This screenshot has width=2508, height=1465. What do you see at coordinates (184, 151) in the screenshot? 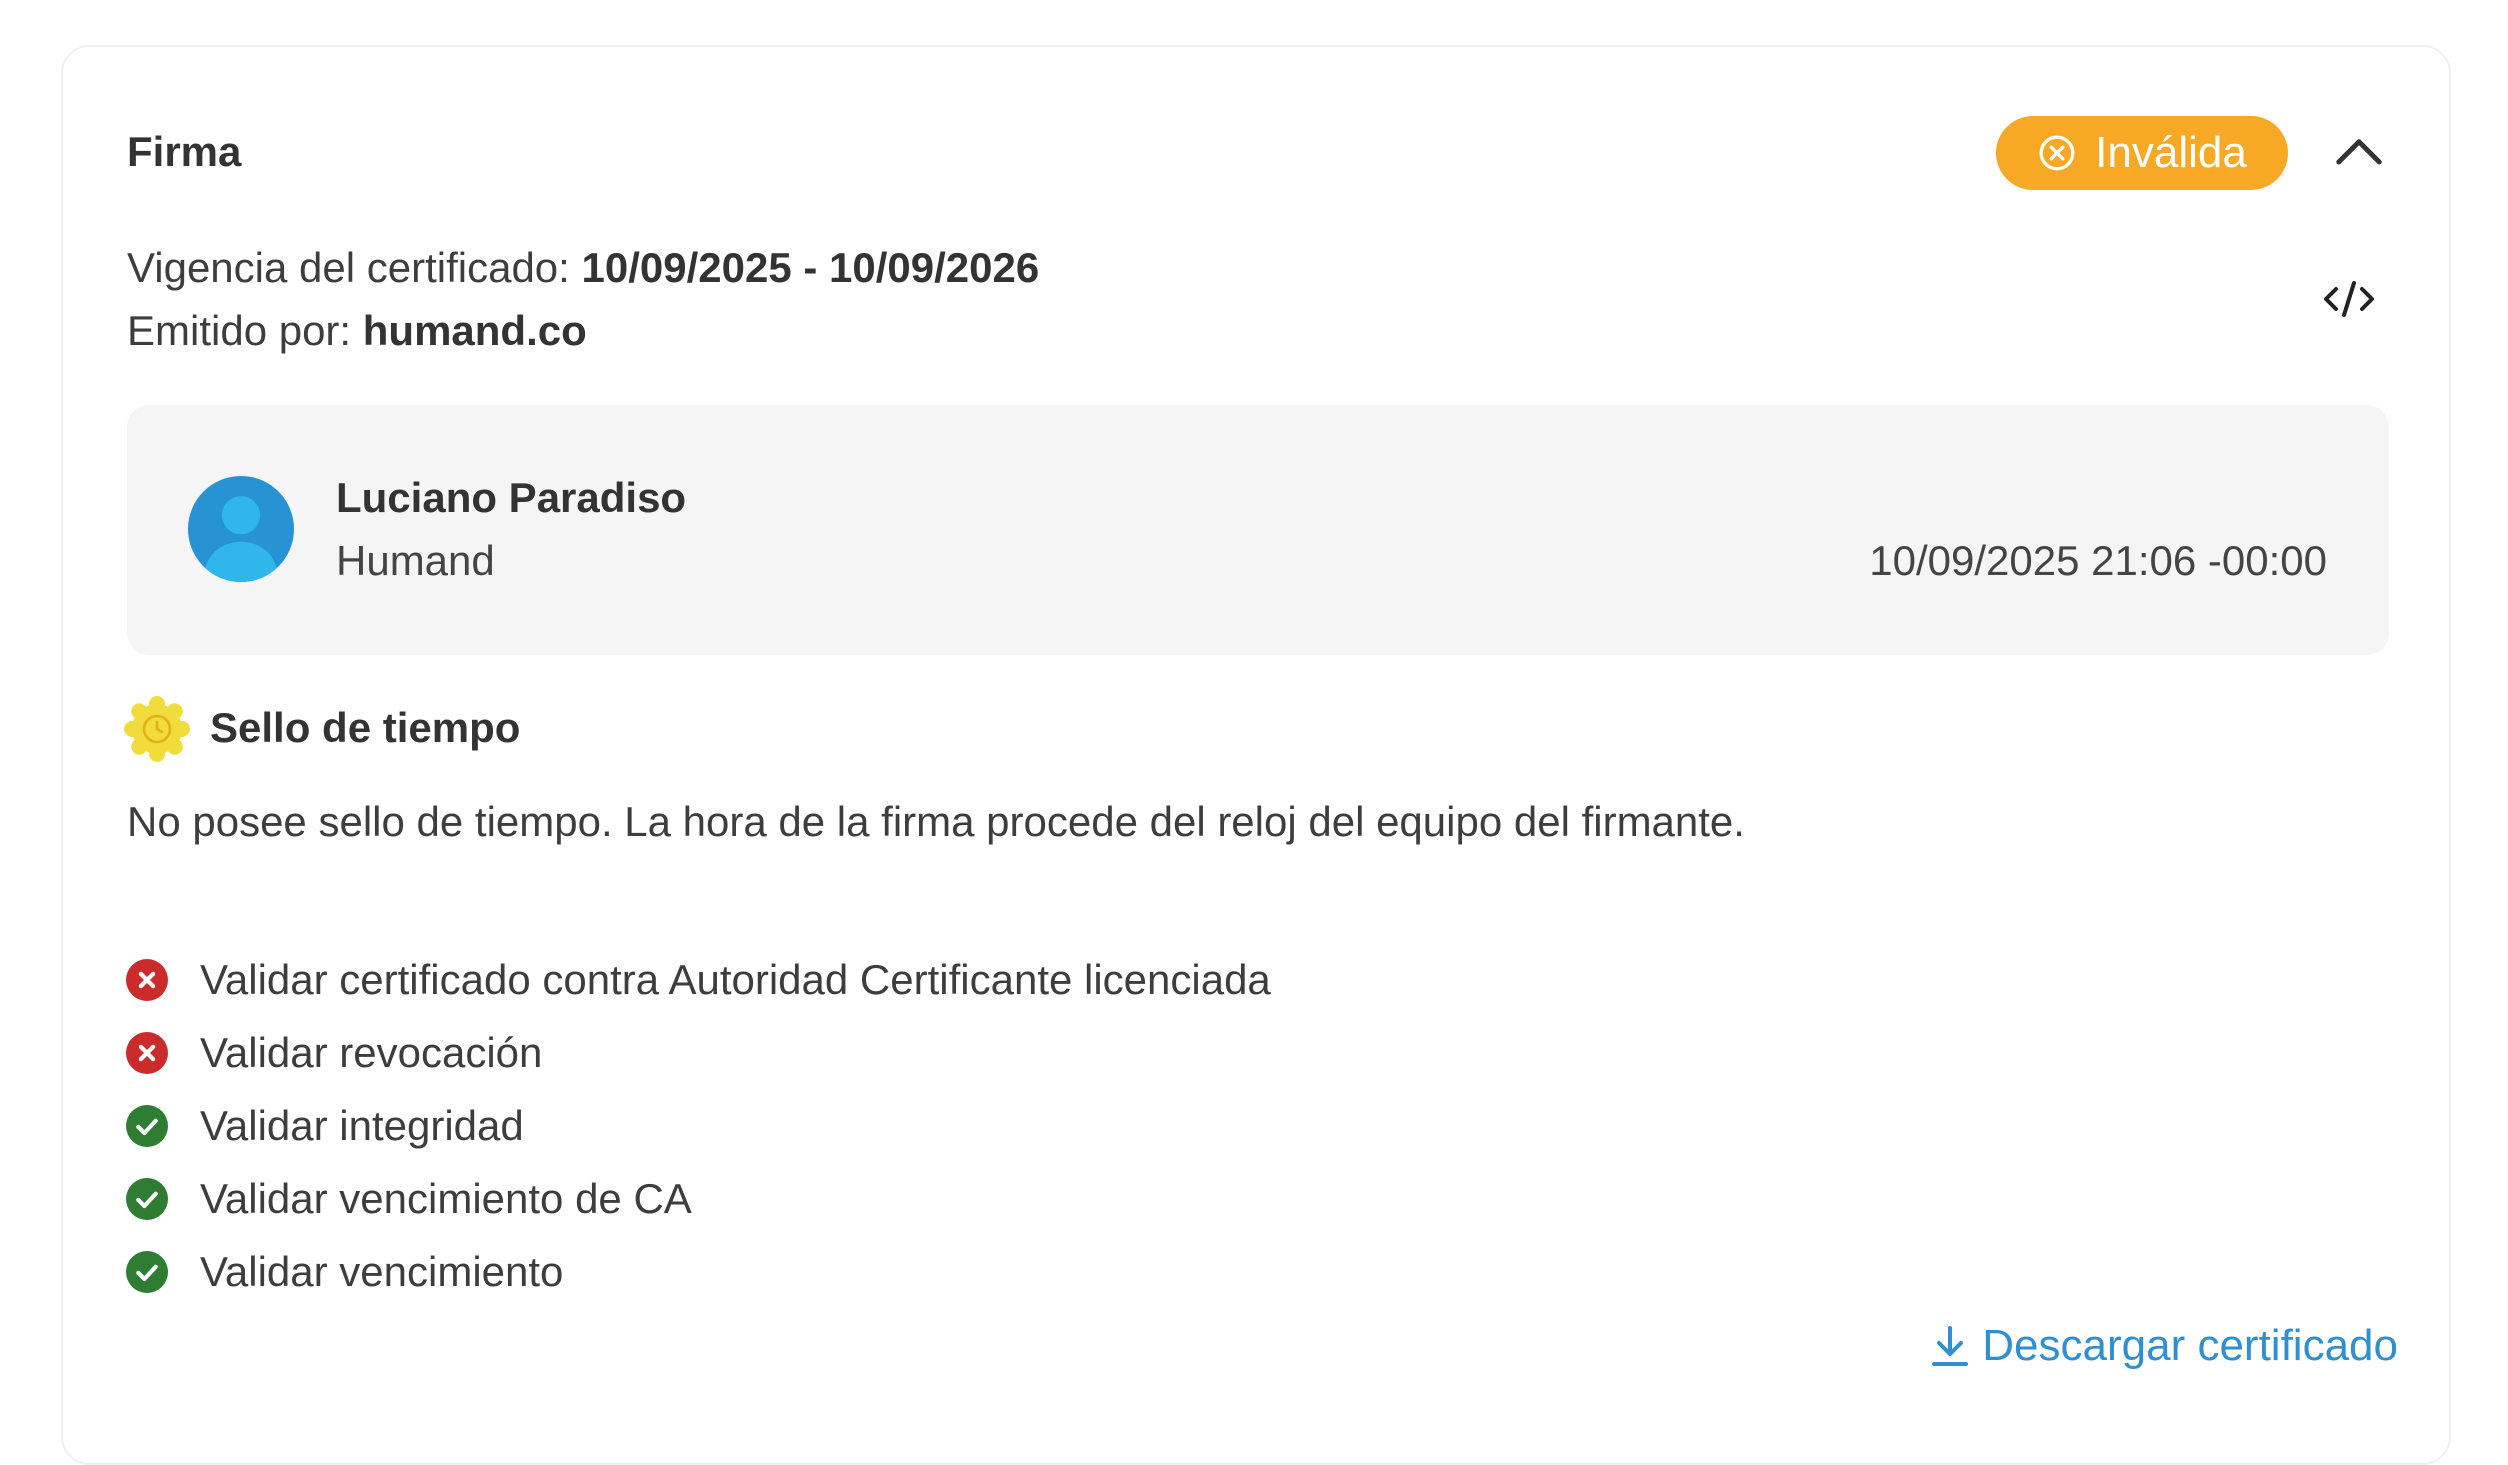
I see `section-title: Firma` at bounding box center [184, 151].